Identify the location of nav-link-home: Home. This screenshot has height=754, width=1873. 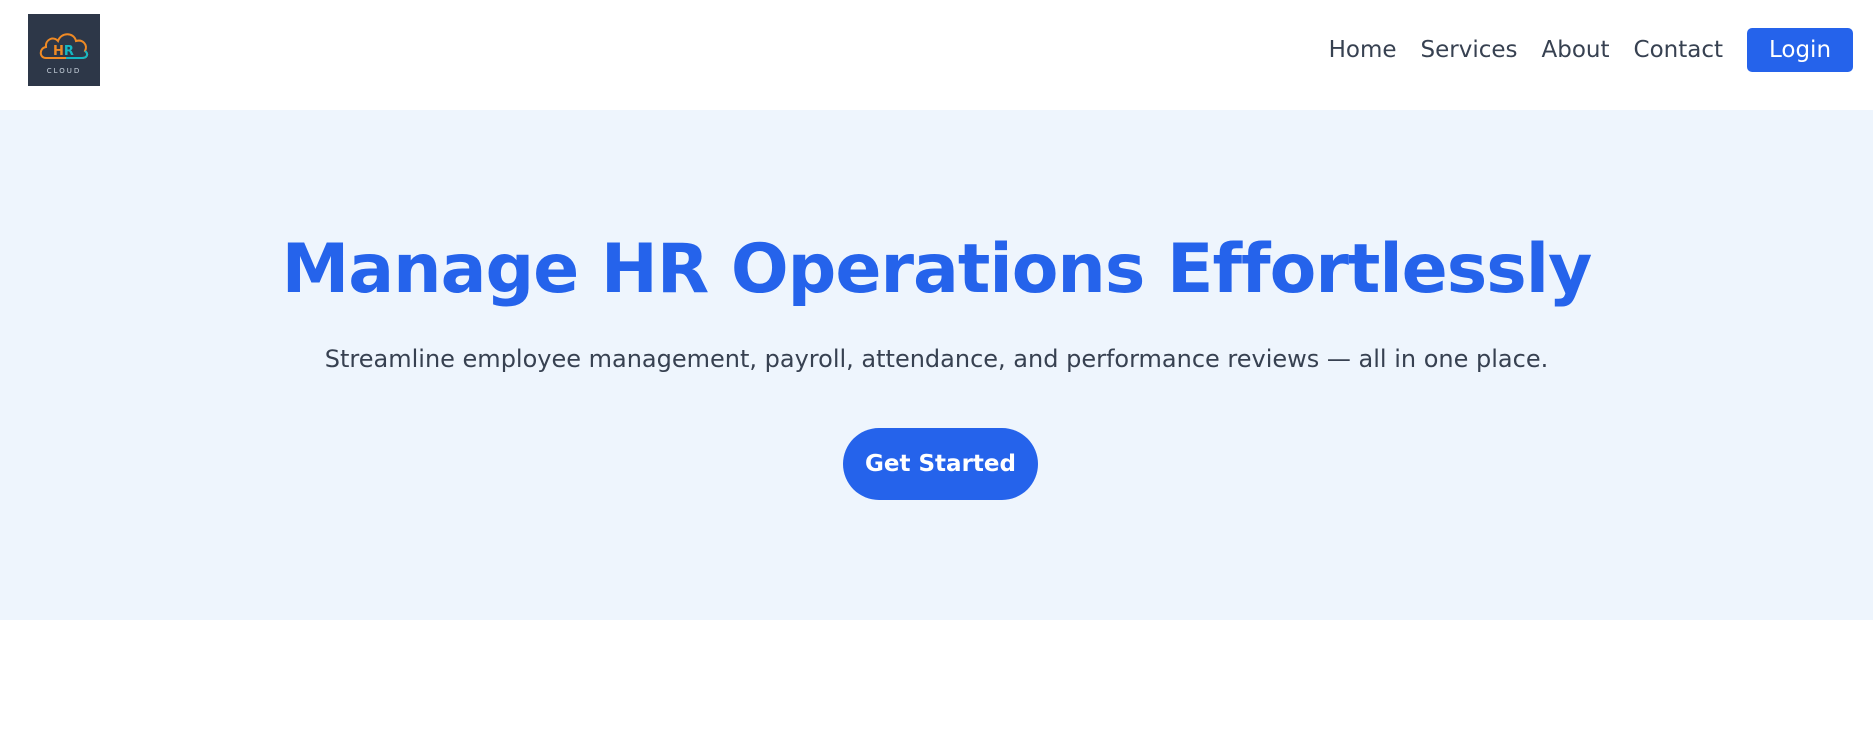
(1363, 50).